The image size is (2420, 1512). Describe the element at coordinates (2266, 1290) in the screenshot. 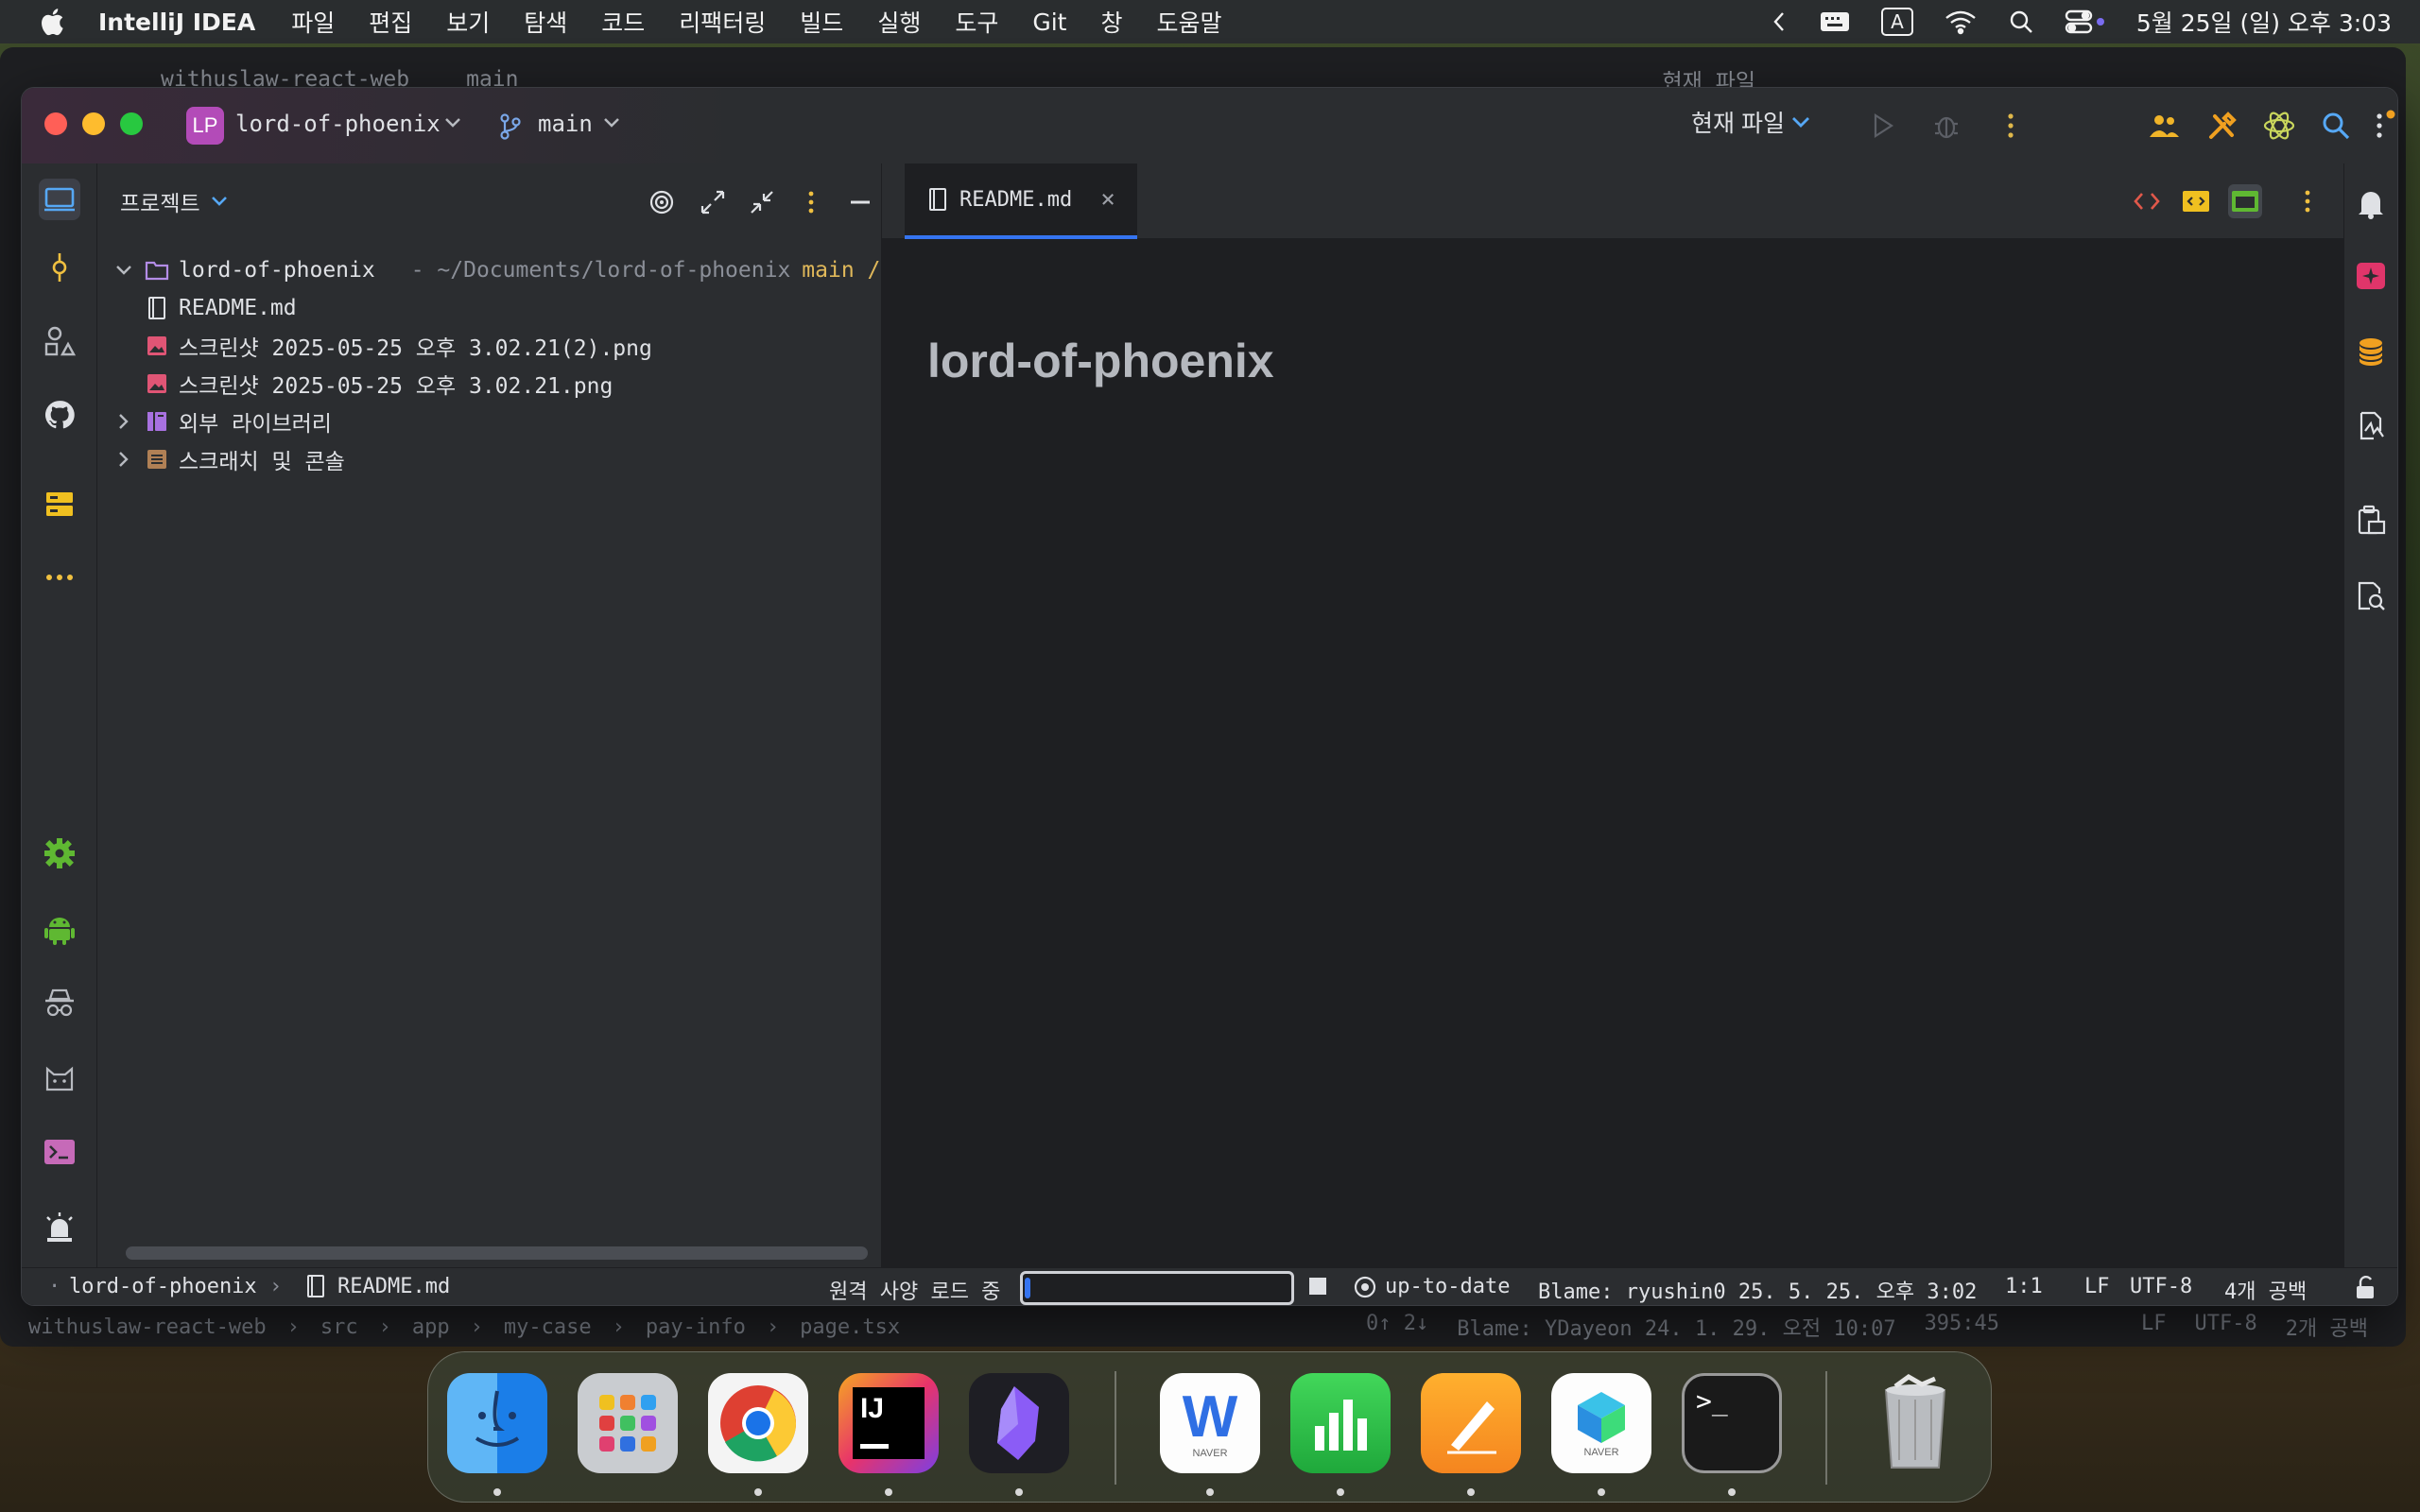

I see `indent-setting: 4개 공백` at that location.